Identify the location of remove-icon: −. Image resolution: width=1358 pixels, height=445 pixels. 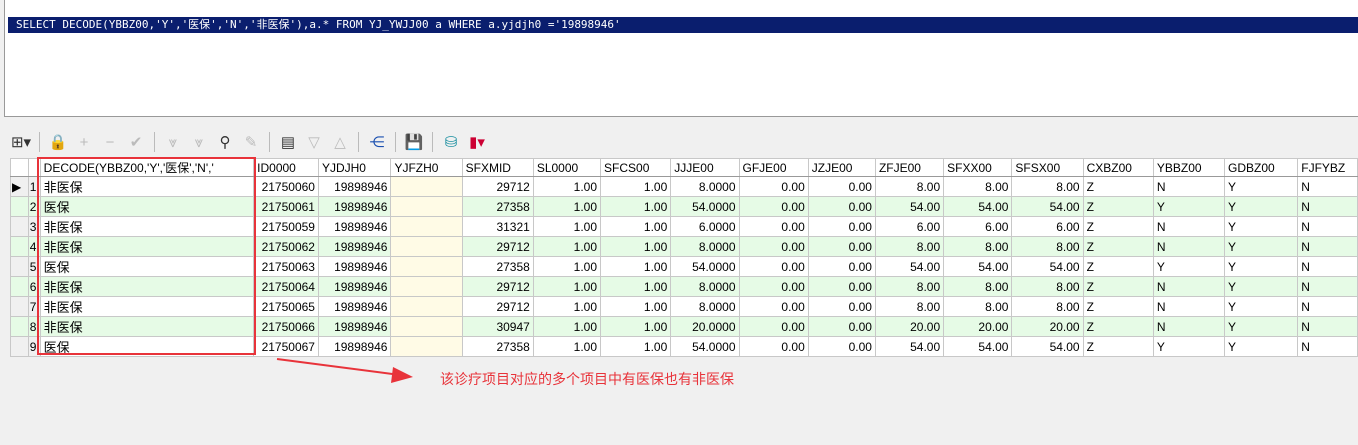
(110, 142).